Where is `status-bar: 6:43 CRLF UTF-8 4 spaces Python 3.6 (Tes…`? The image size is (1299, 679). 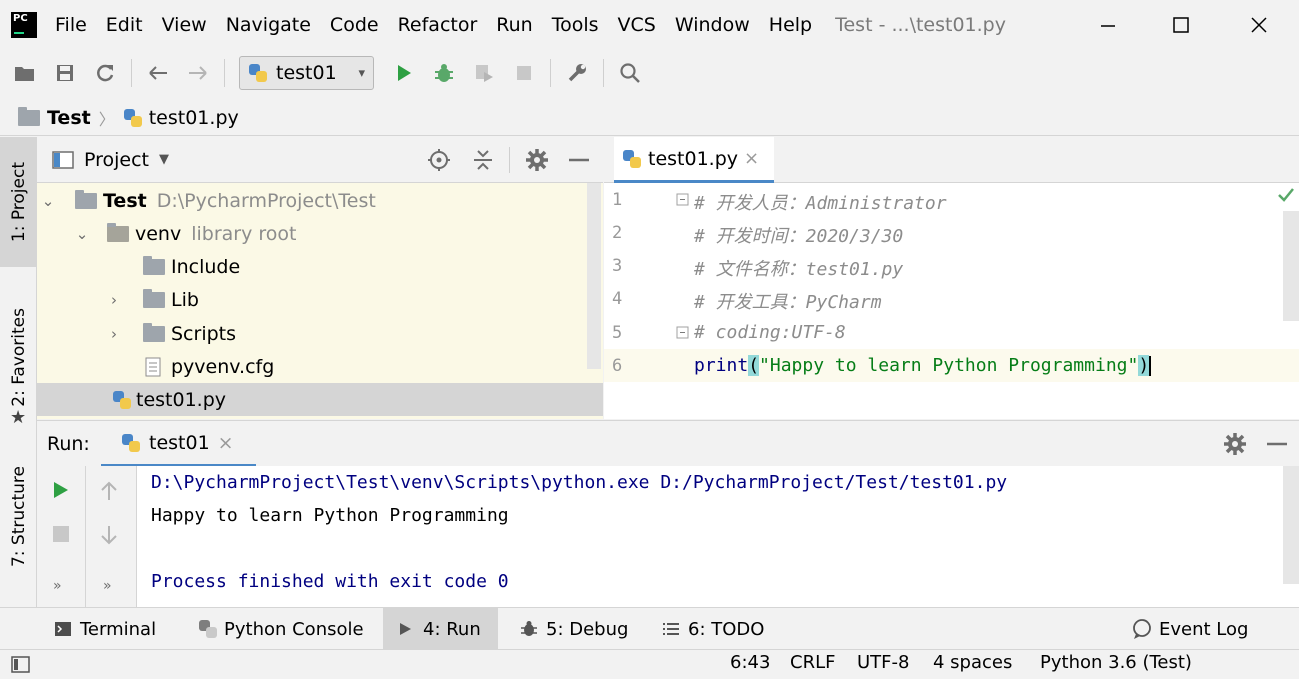
status-bar: 6:43 CRLF UTF-8 4 spaces Python 3.6 (Tes… is located at coordinates (649, 664).